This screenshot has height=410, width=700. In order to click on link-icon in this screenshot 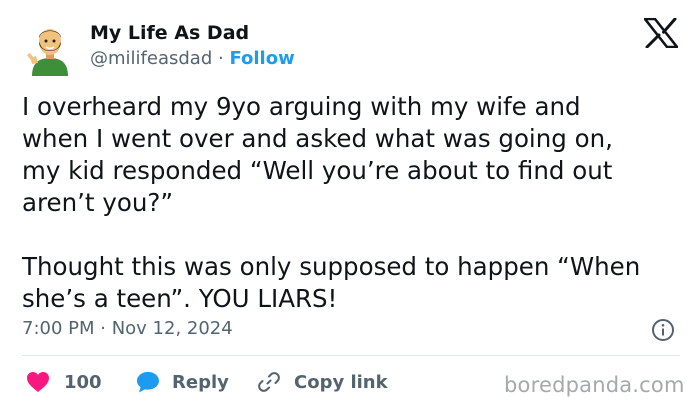, I will do `click(269, 382)`.